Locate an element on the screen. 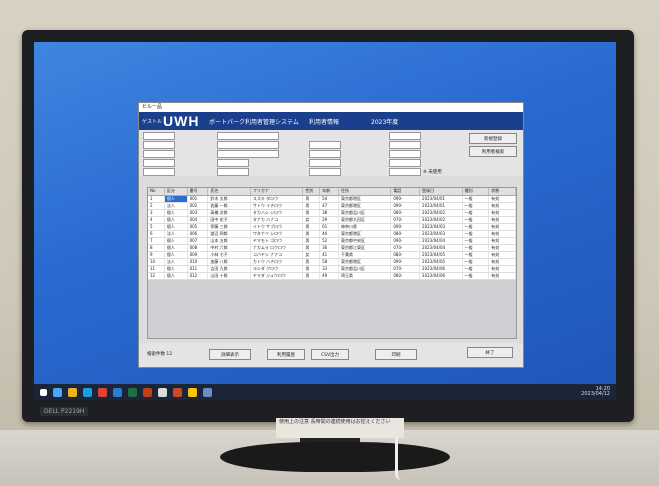 The height and width of the screenshot is (486, 659). table-cell: タナカ ハナコ is located at coordinates (277, 220).